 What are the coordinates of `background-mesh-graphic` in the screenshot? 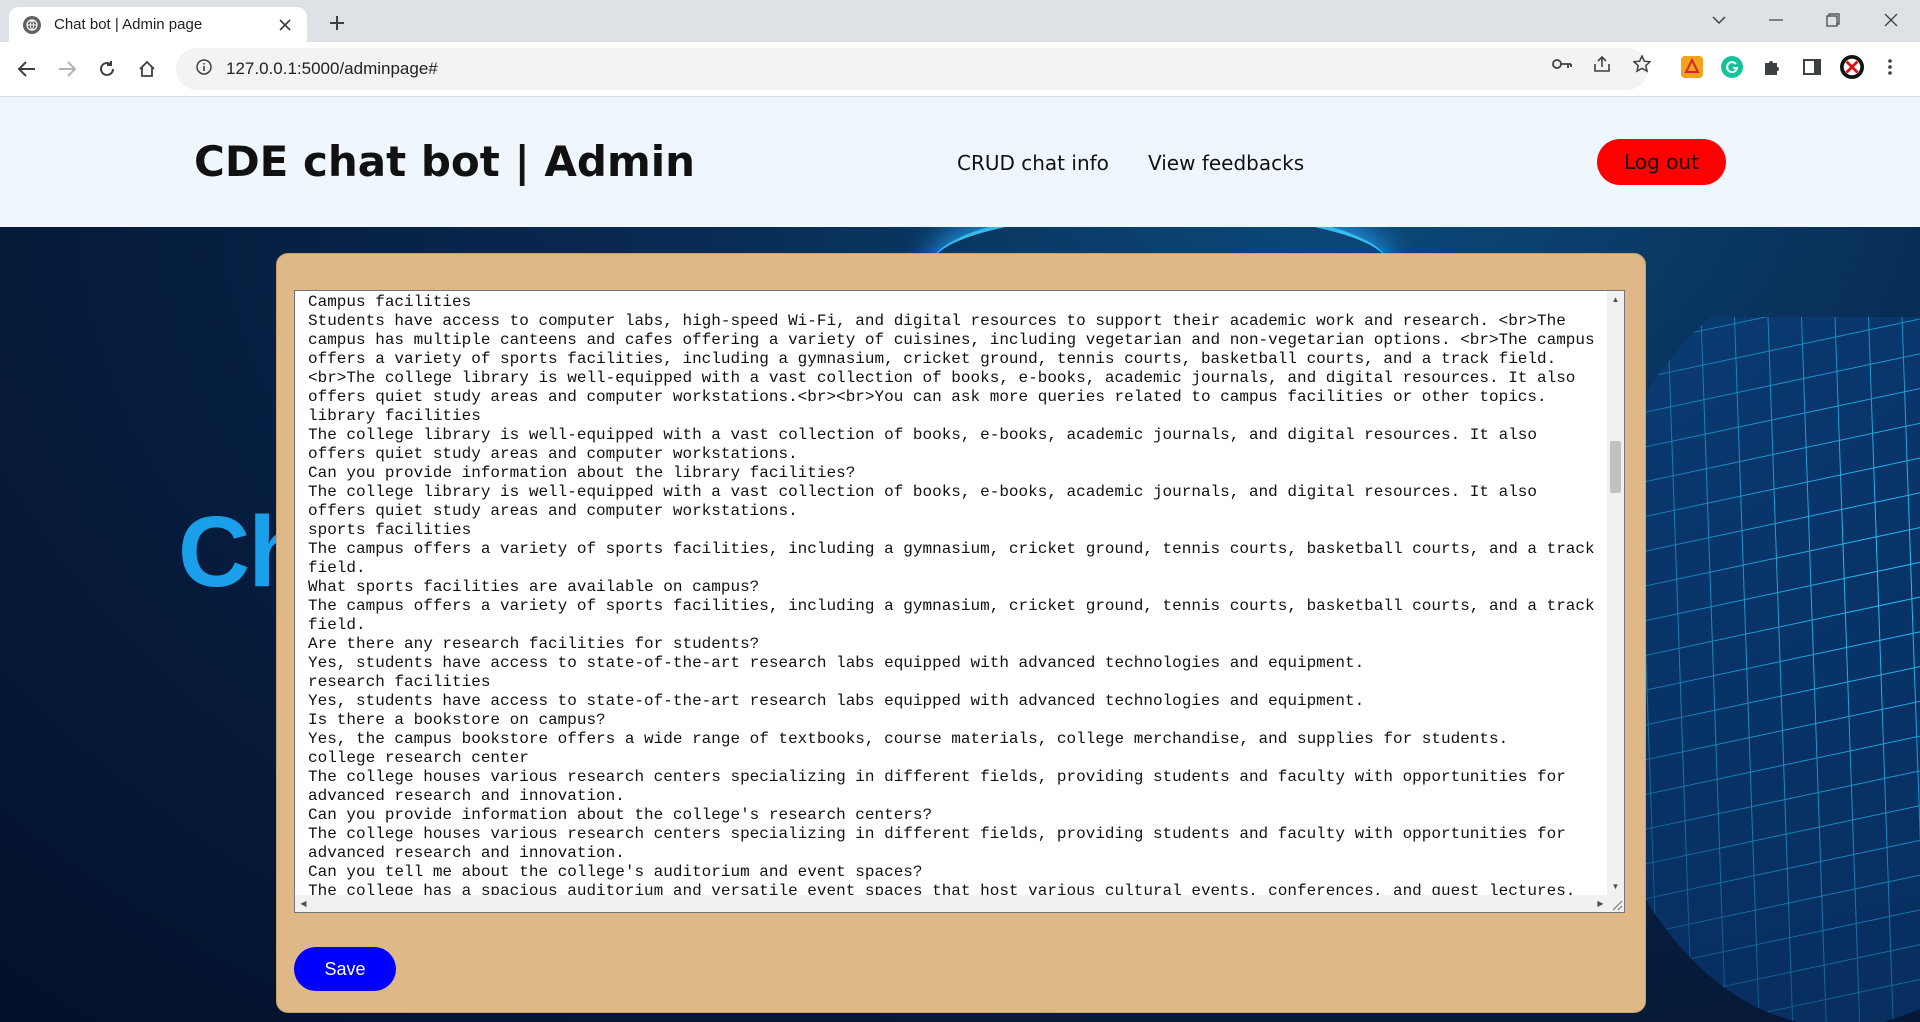 It's located at (1760, 669).